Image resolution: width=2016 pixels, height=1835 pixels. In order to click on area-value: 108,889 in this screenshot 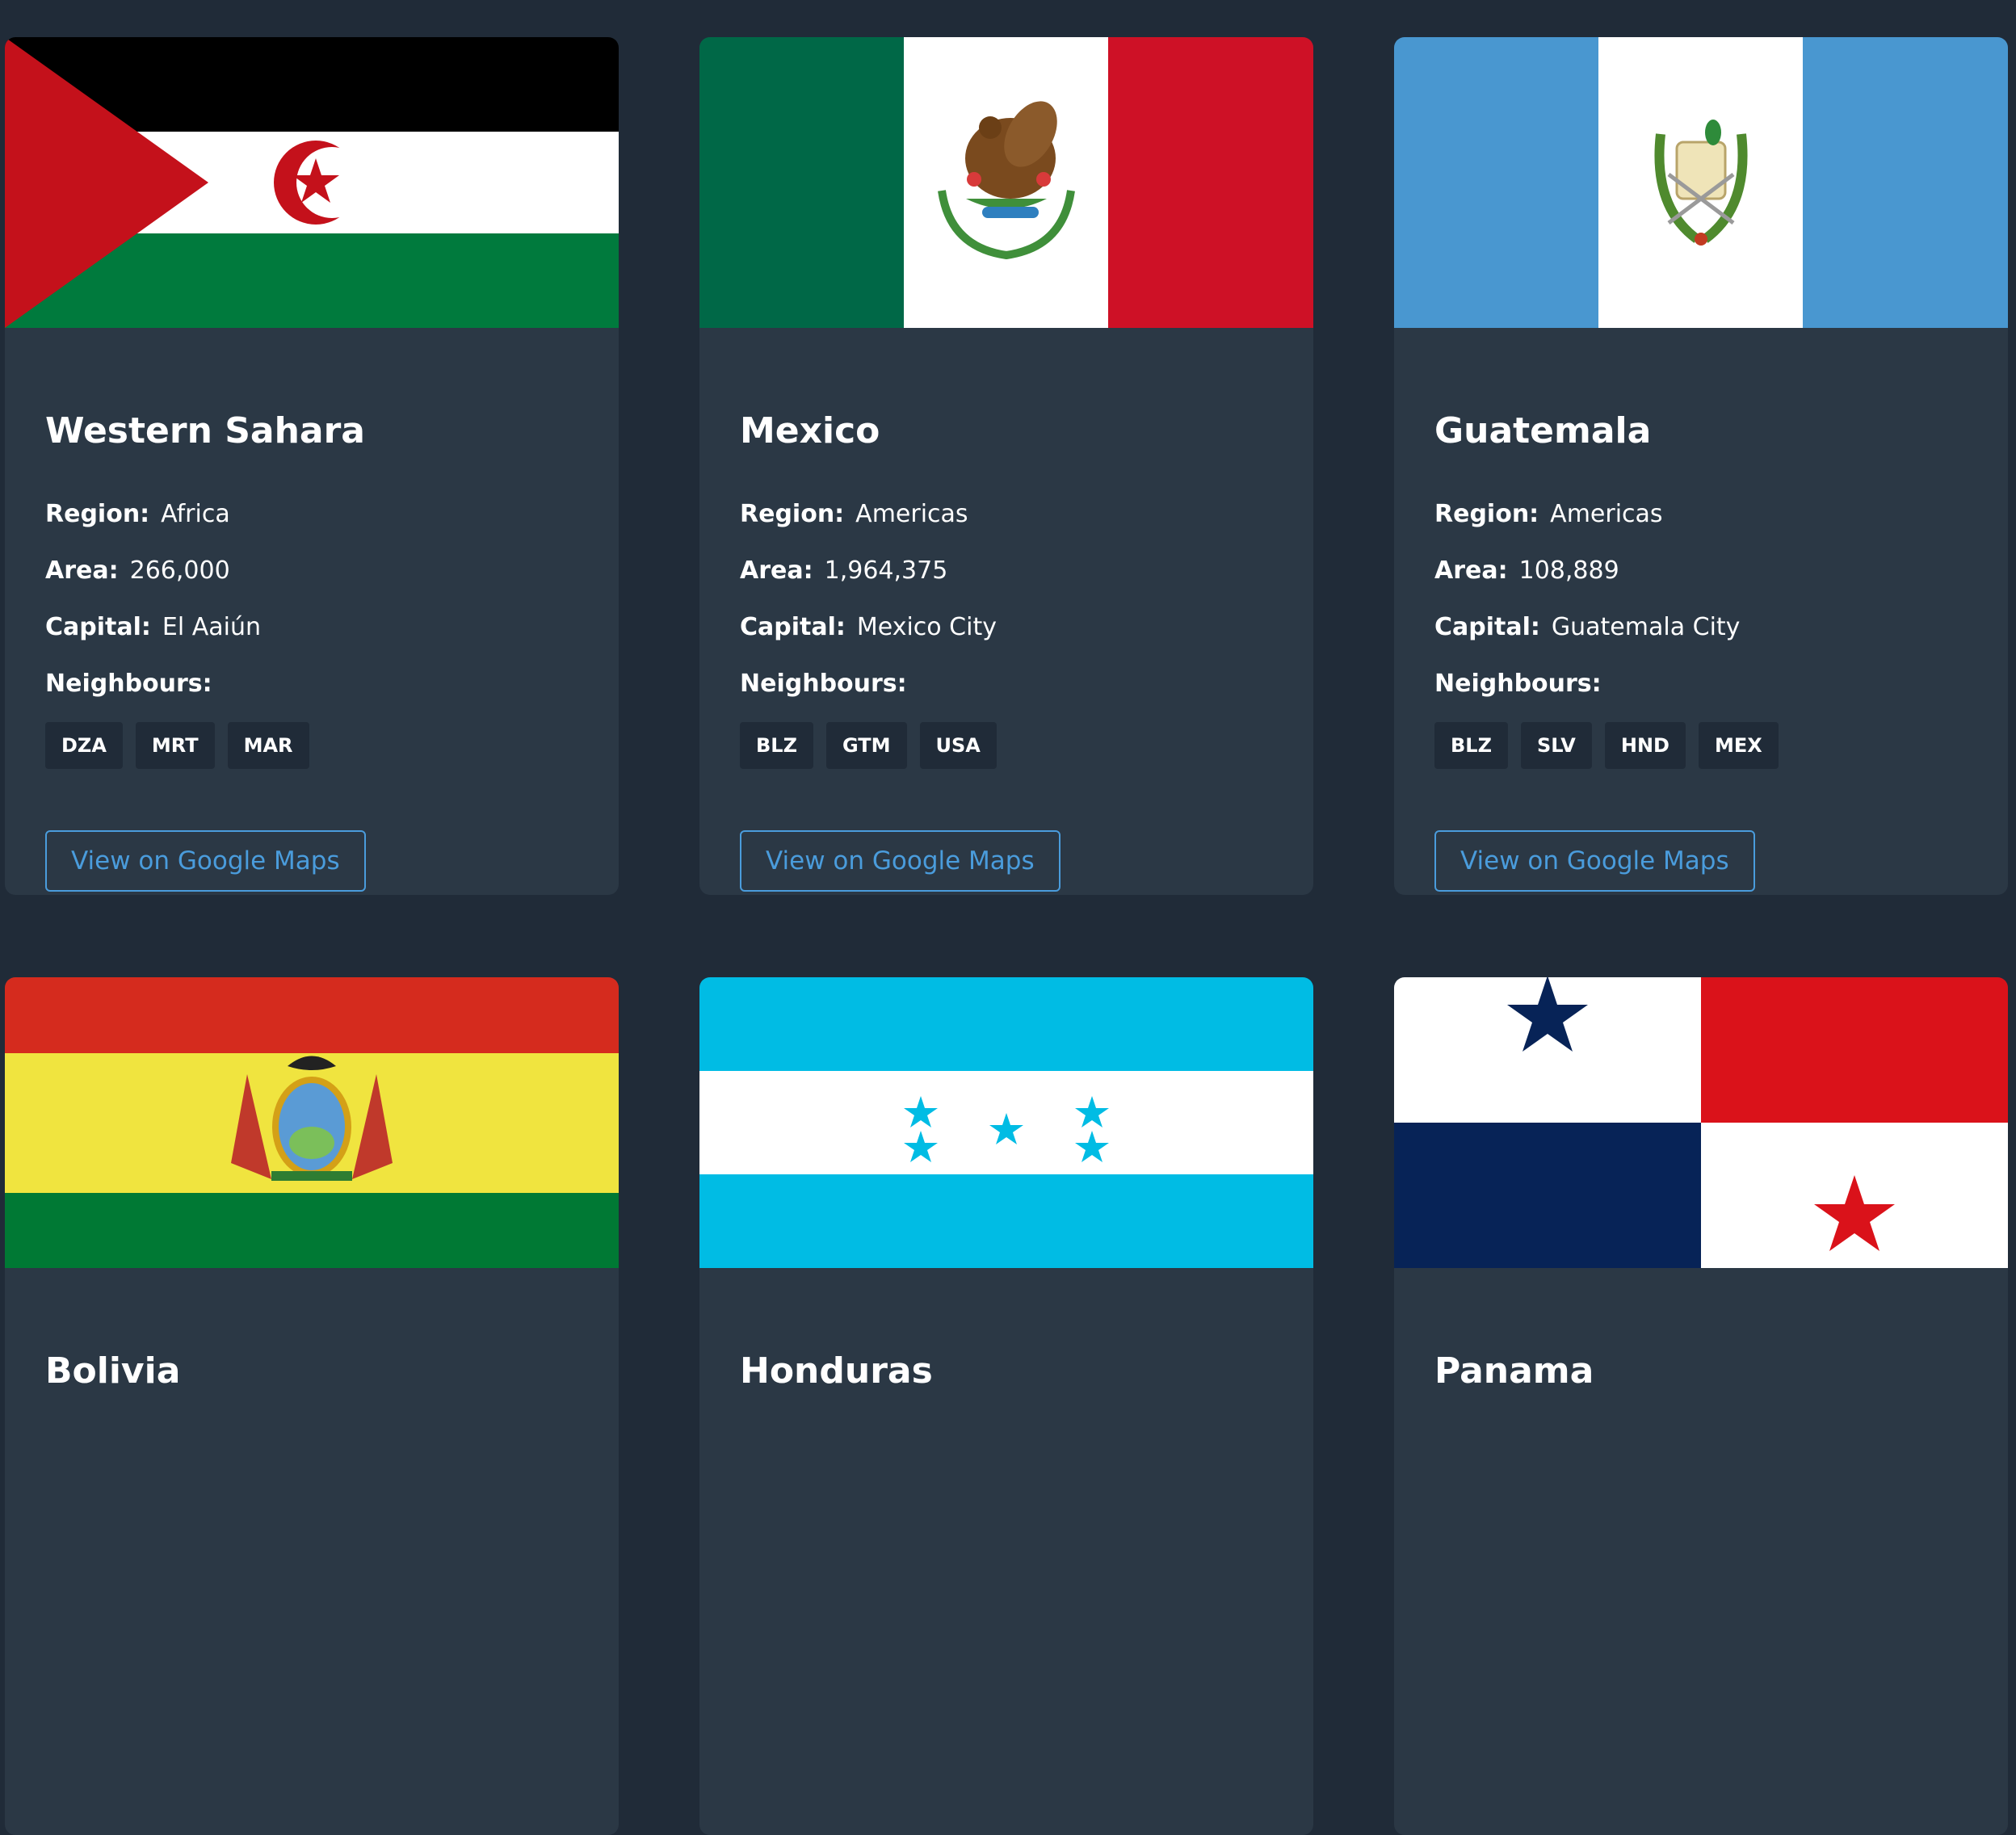, I will do `click(1568, 571)`.